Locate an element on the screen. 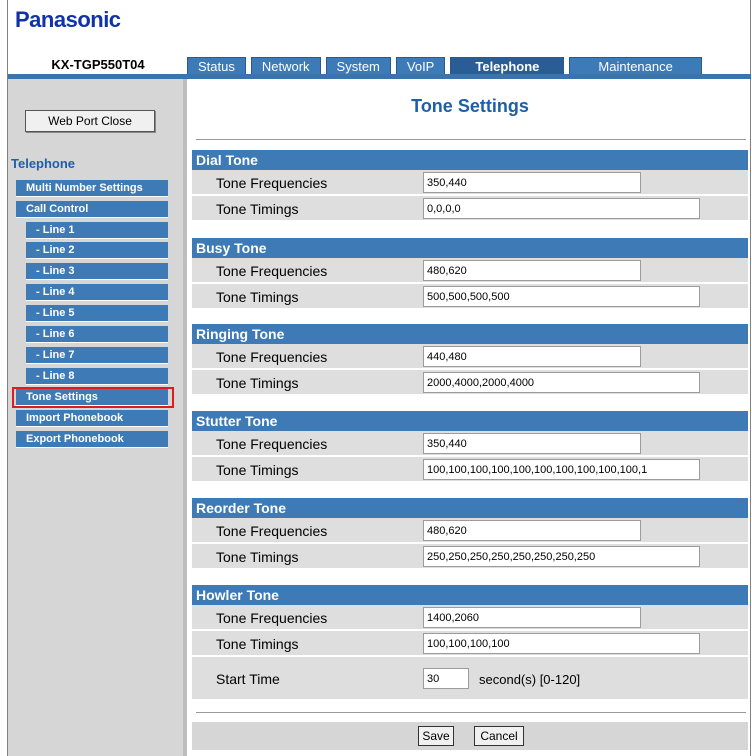  sidebar-item-line-6: - Line 6 is located at coordinates (97, 334).